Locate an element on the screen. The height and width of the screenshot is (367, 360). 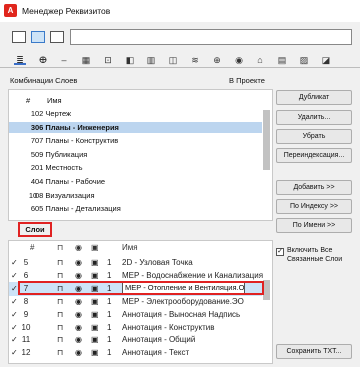
combo-row: 6 05 Планы - Детализация is located at coordinates (135, 208).